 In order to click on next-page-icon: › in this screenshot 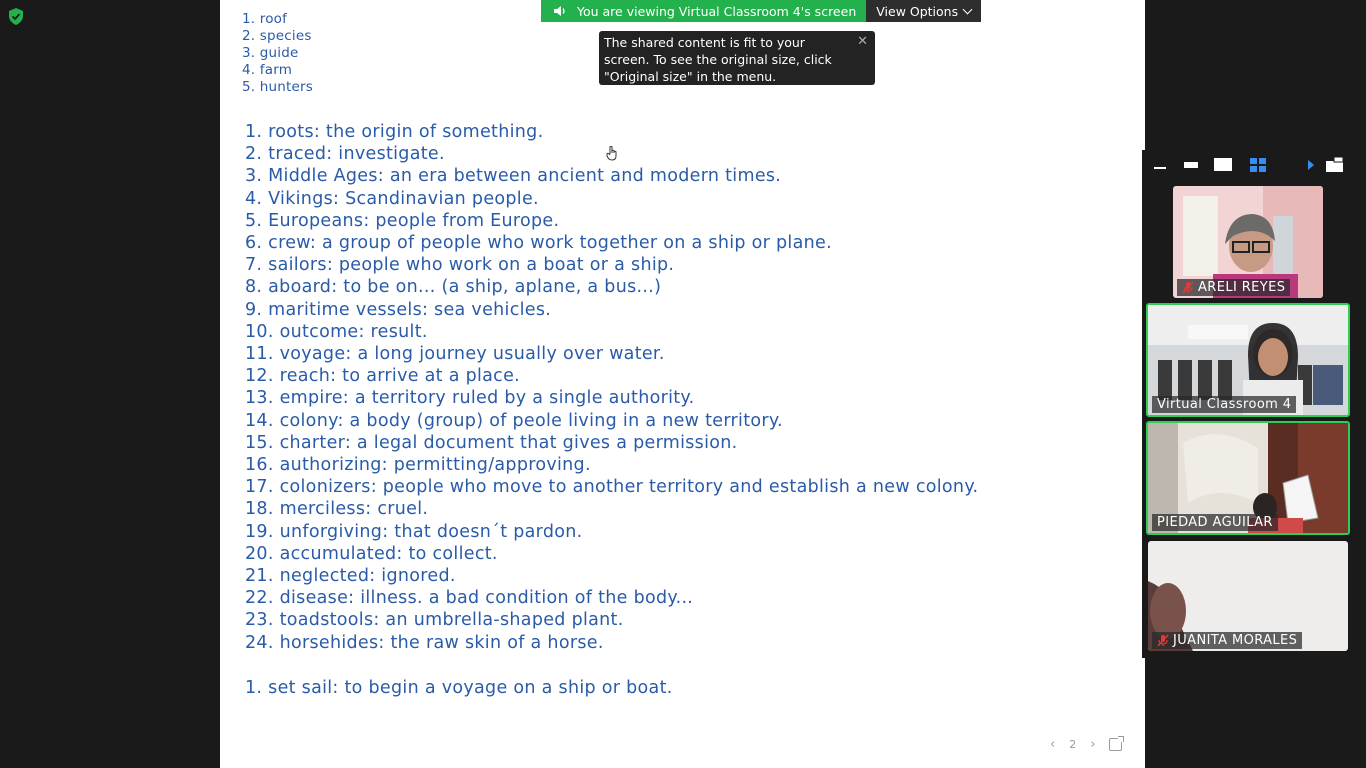, I will do `click(1092, 744)`.